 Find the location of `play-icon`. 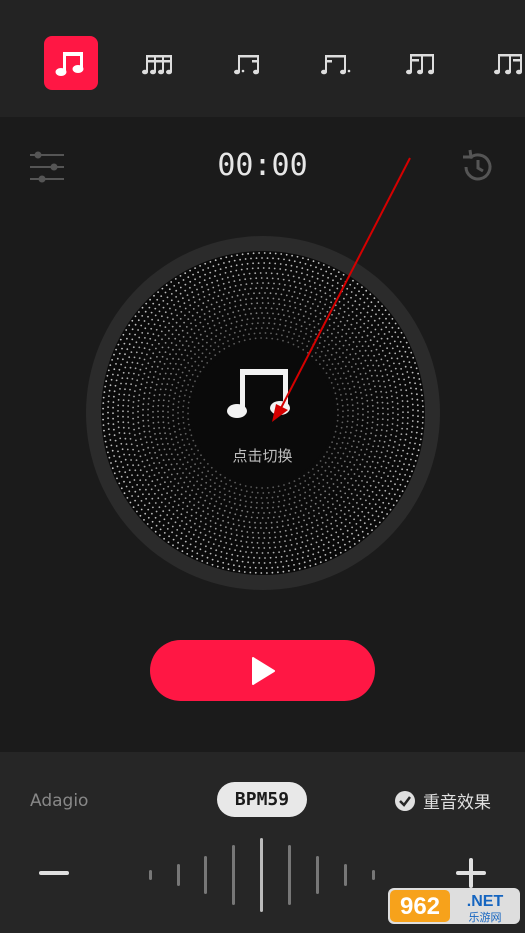

play-icon is located at coordinates (263, 670).